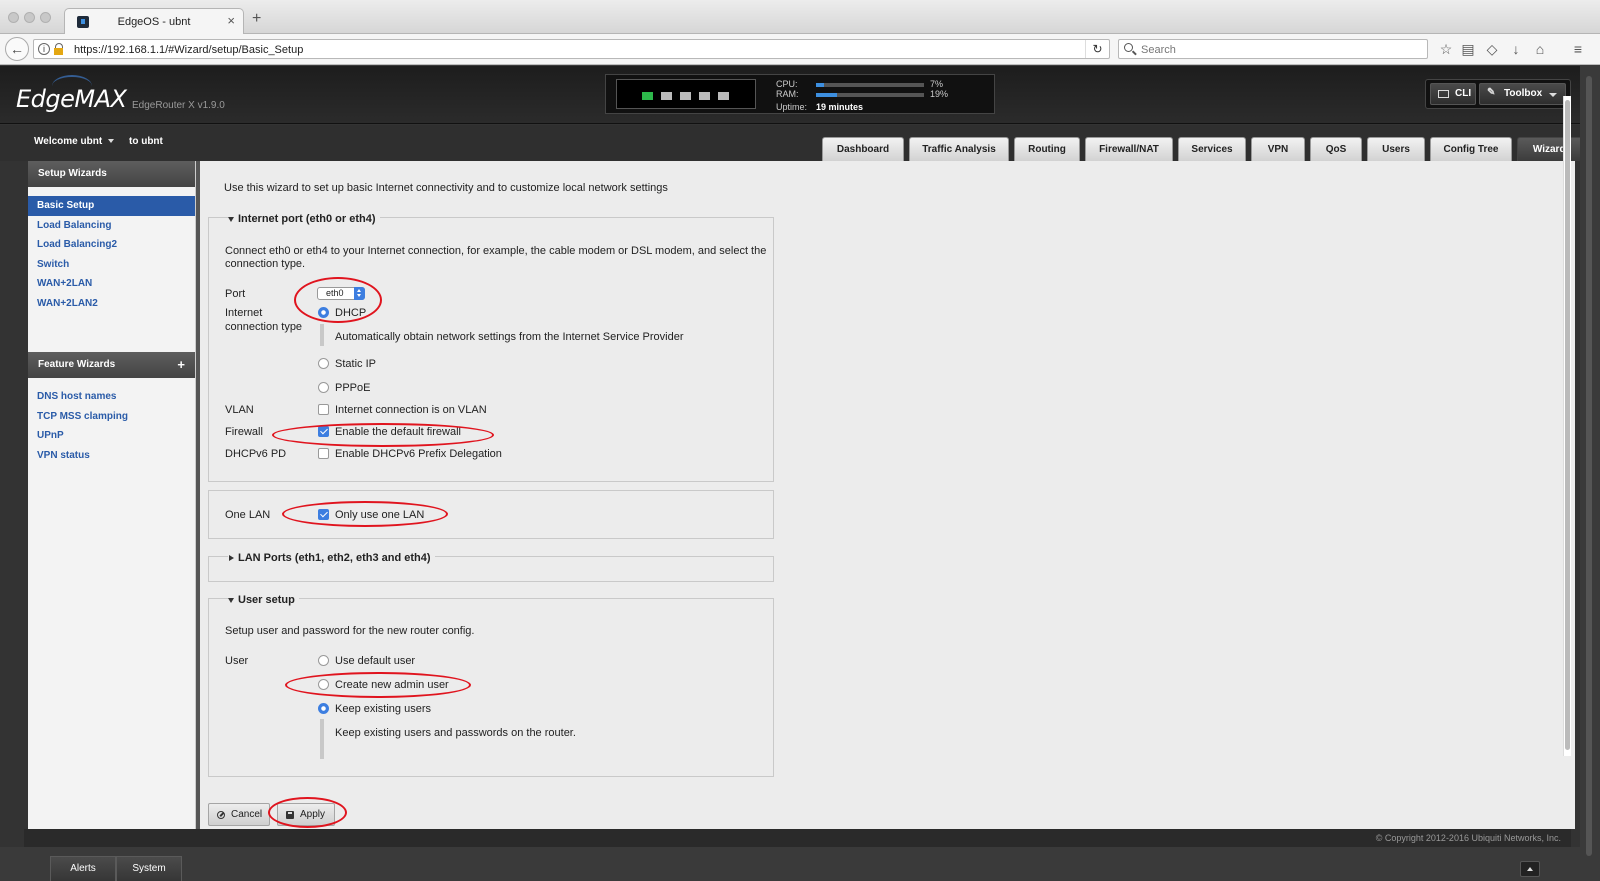 The width and height of the screenshot is (1600, 881). Describe the element at coordinates (1540, 49) in the screenshot. I see `home-icon: ⌂` at that location.